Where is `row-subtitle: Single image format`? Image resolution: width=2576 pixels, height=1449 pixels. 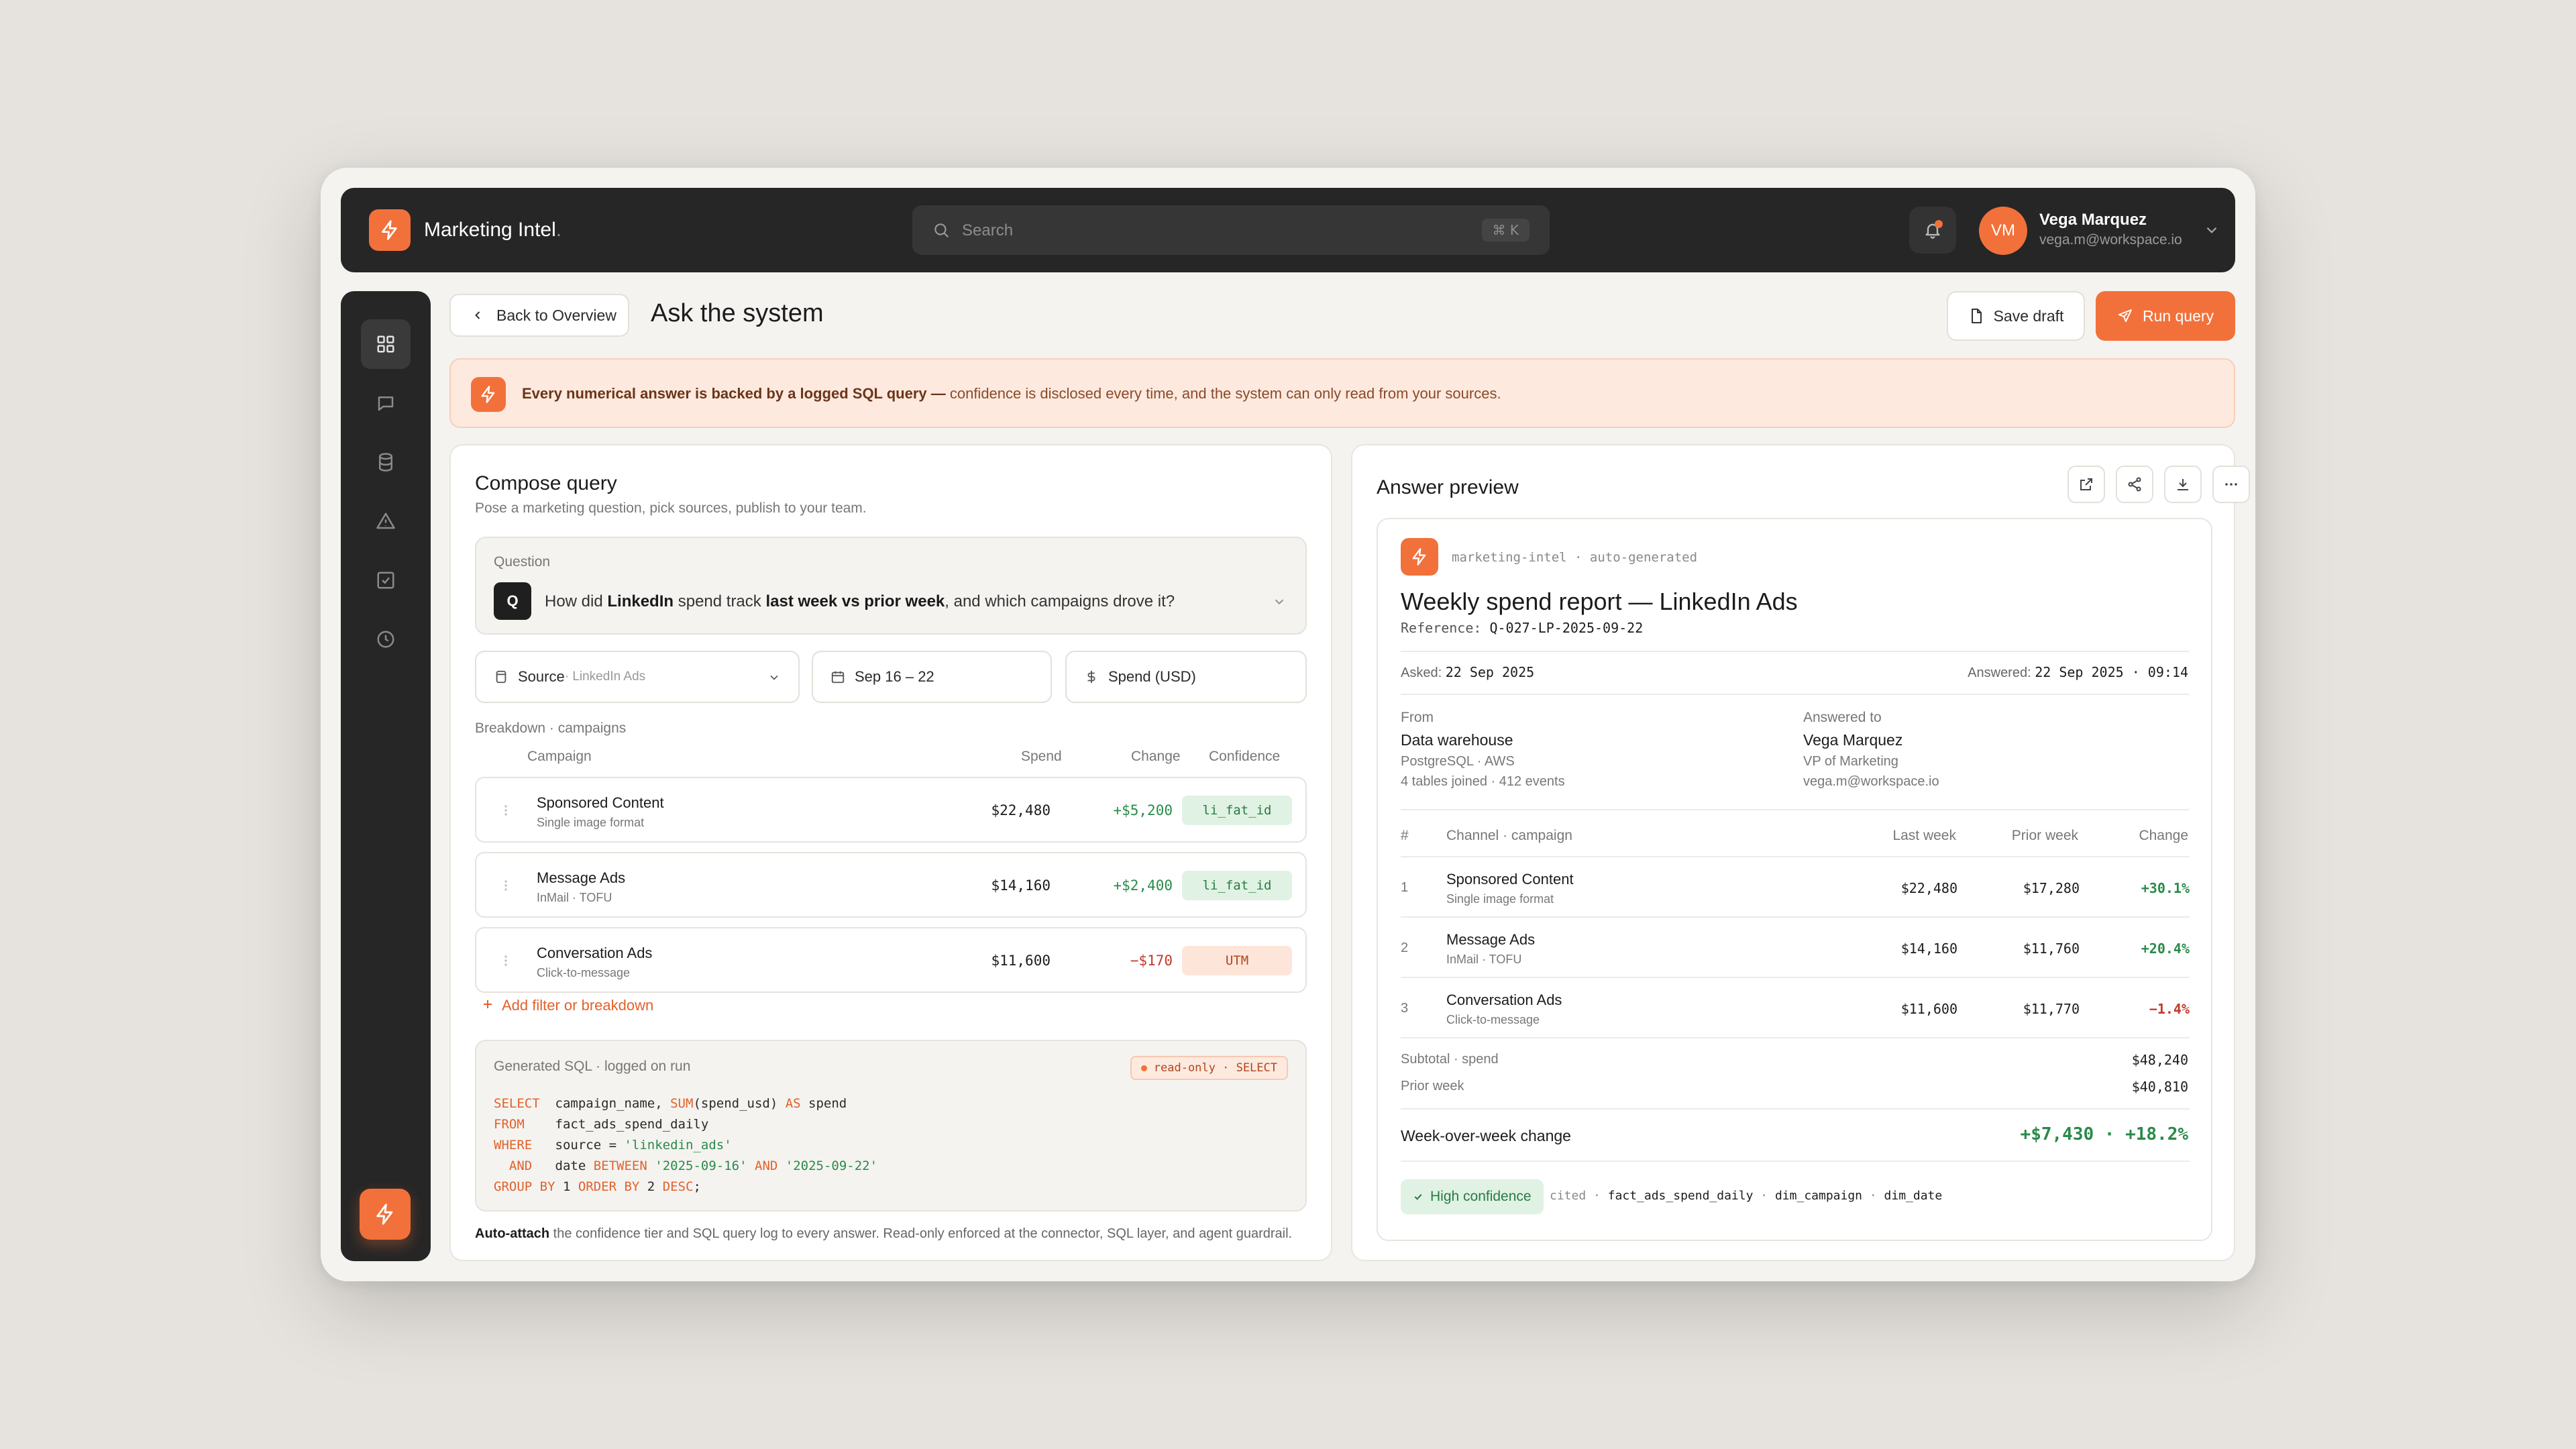 row-subtitle: Single image format is located at coordinates (1500, 899).